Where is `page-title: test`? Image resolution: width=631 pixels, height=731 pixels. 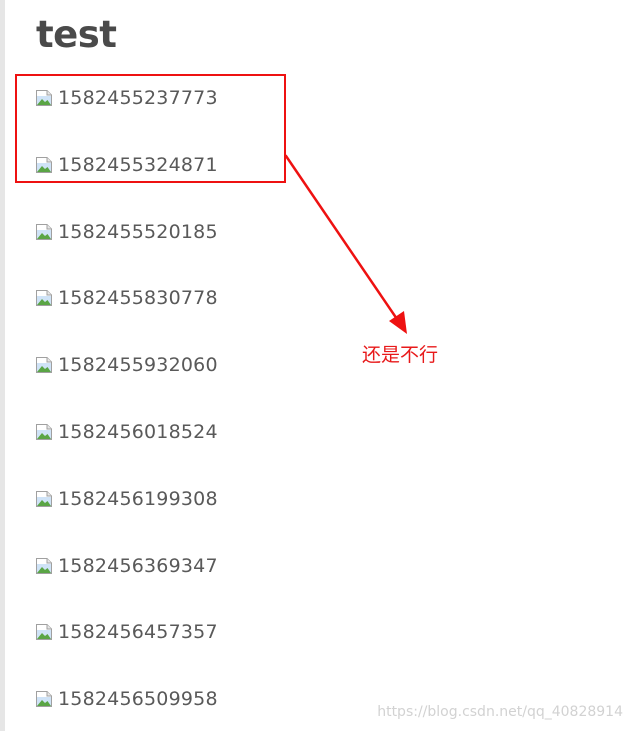
page-title: test is located at coordinates (76, 34).